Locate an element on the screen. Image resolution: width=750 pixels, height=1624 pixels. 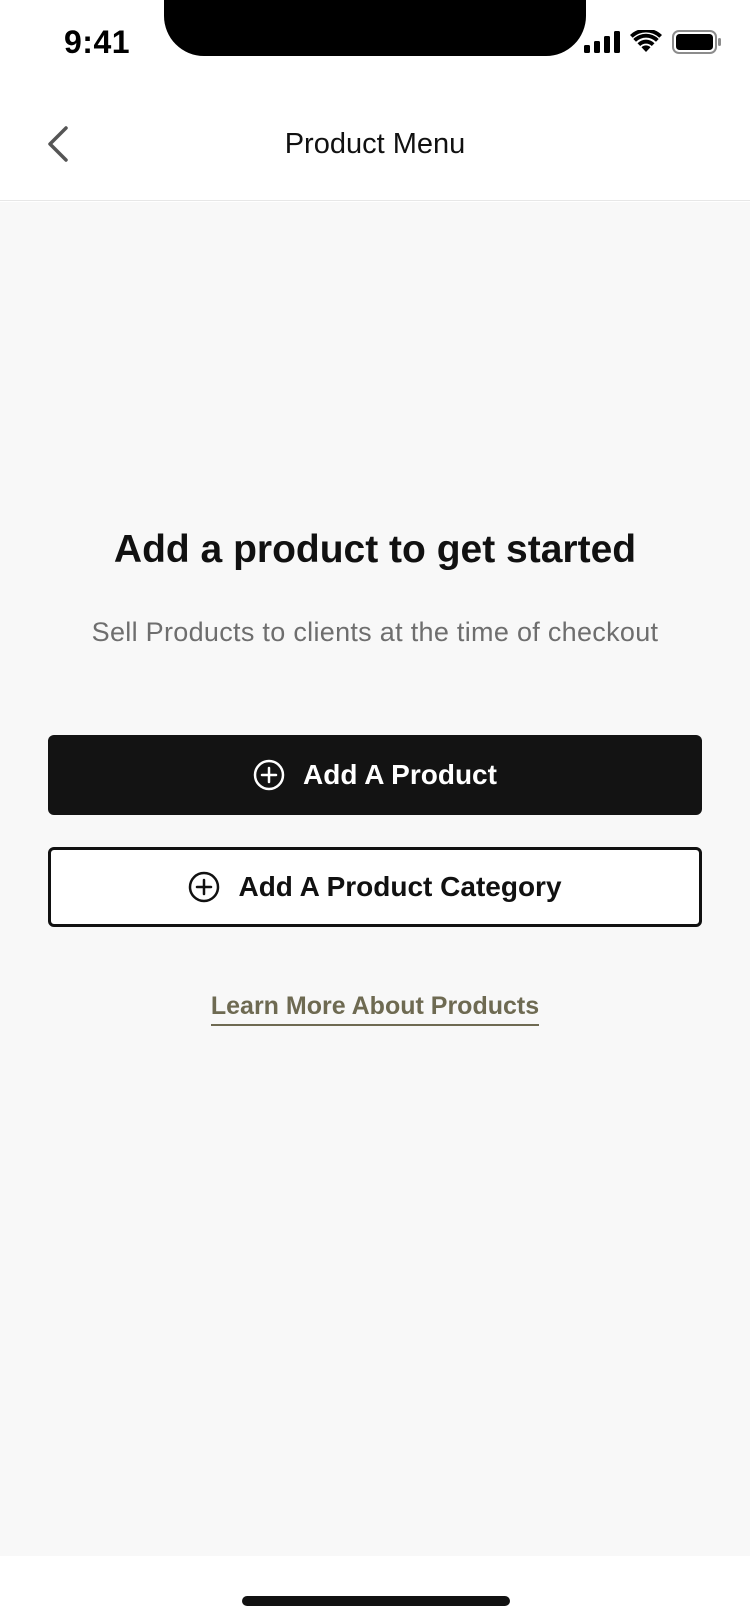
notch is located at coordinates (375, 28).